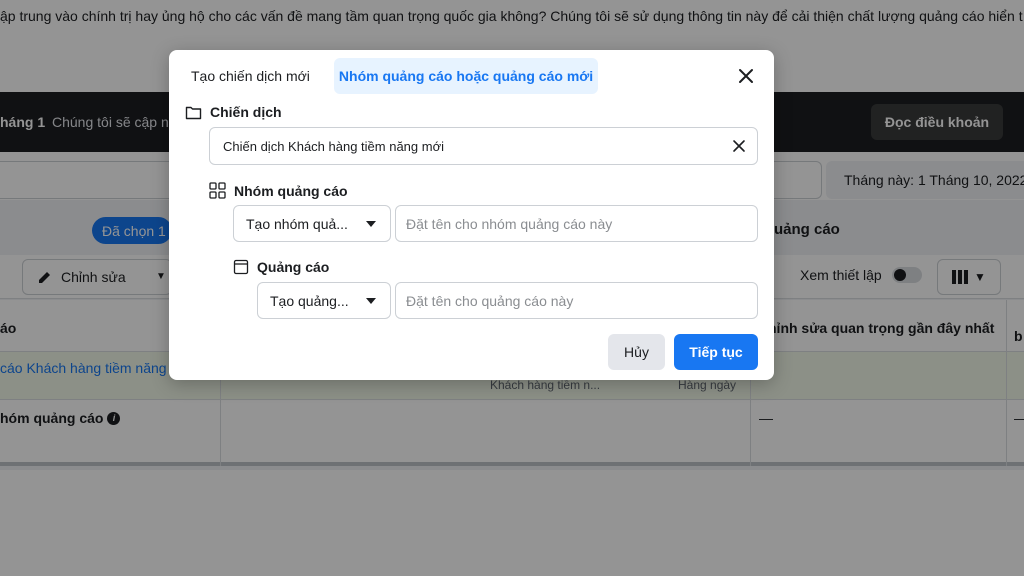 The width and height of the screenshot is (1024, 576). What do you see at coordinates (636, 352) in the screenshot?
I see `cancel-button: Hủy` at bounding box center [636, 352].